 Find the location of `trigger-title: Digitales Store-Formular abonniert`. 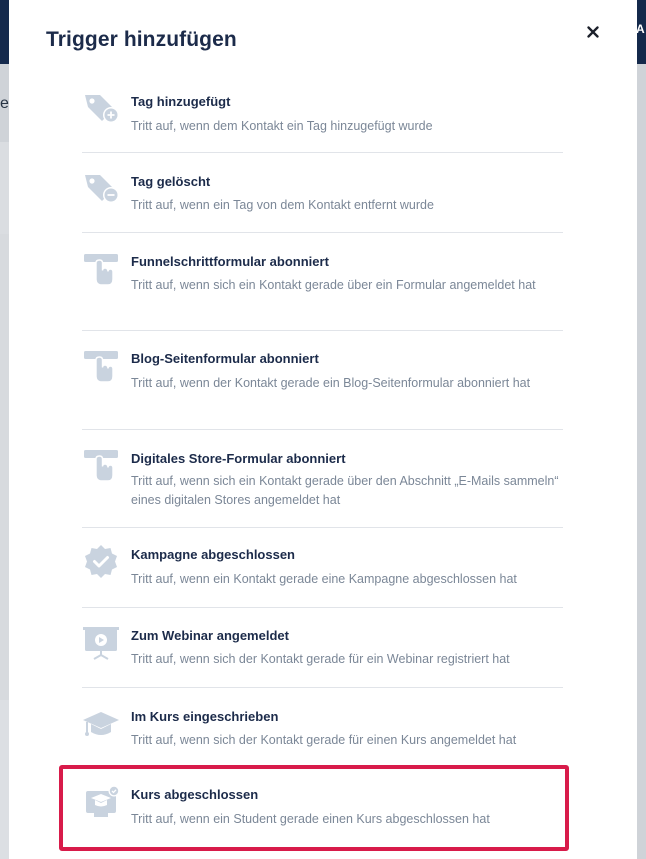

trigger-title: Digitales Store-Formular abonniert is located at coordinates (238, 458).